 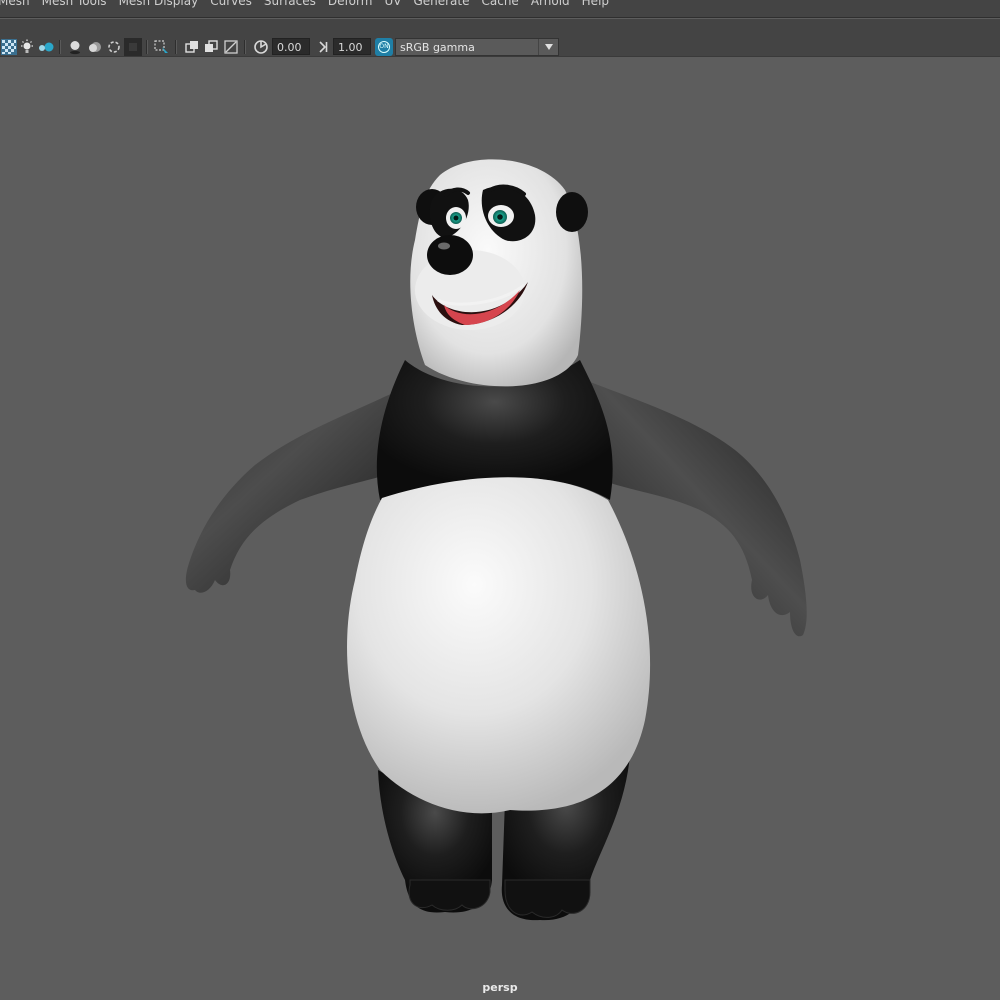 I want to click on color-management-badge: ON, so click(x=384, y=47).